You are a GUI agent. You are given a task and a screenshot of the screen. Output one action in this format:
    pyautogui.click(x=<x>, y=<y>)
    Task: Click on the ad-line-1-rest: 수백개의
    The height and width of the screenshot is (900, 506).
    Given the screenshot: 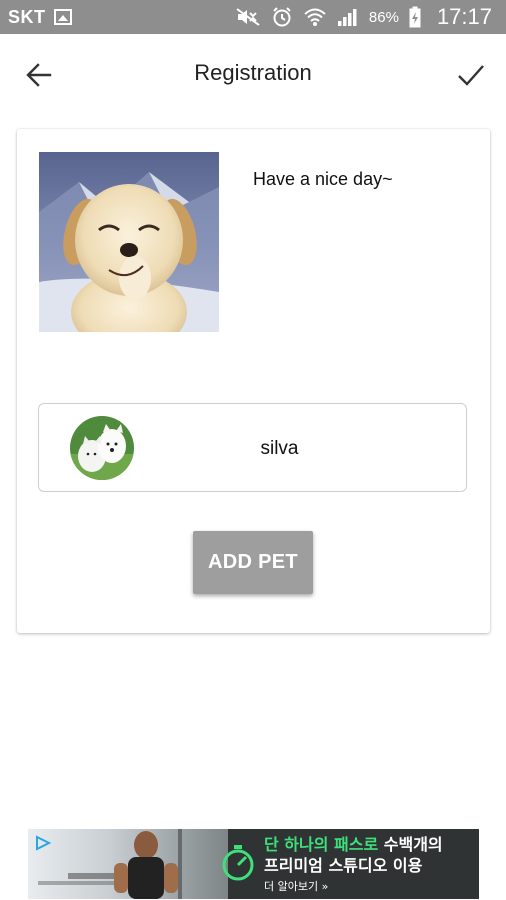 What is the action you would take?
    pyautogui.click(x=410, y=844)
    